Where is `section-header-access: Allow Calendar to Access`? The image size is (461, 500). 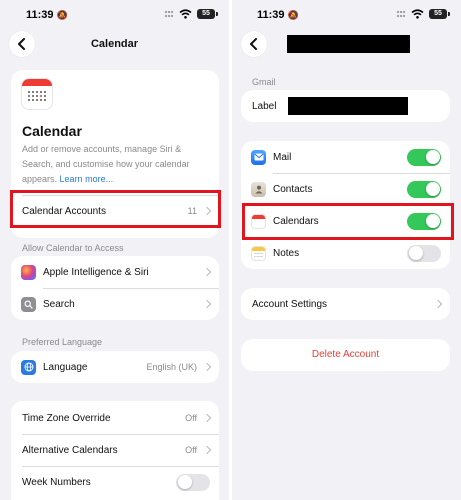
section-header-access: Allow Calendar to Access is located at coordinates (73, 248).